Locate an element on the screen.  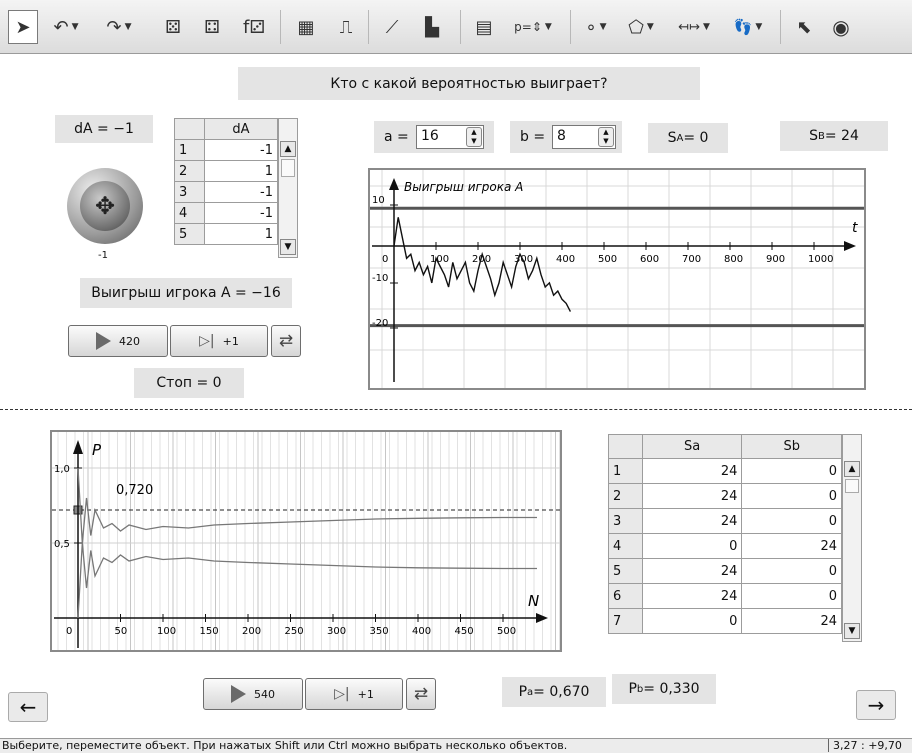
histogram-glyph: ▙ is located at coordinates (432, 27).